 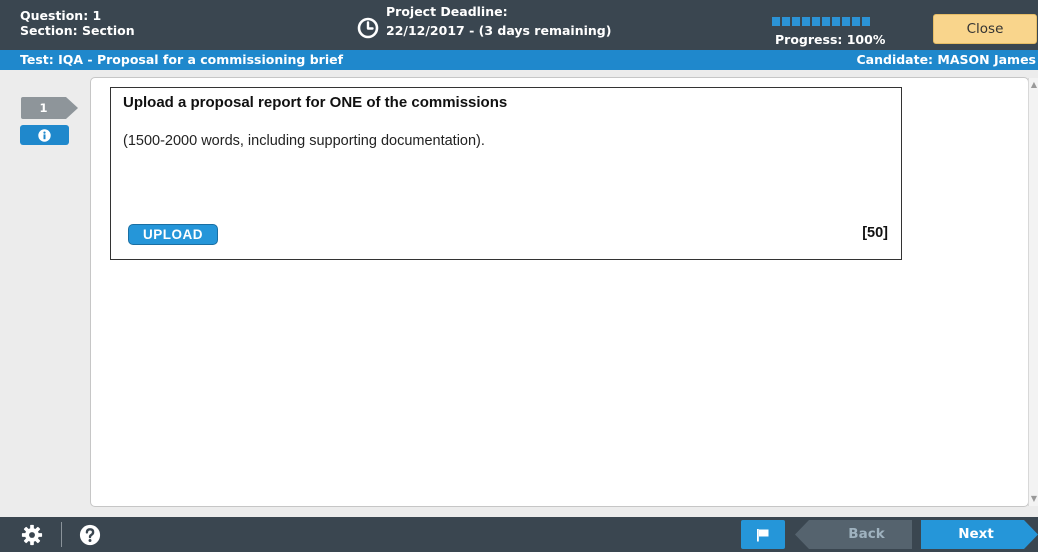 I want to click on scroll-up-arrow-icon: ▲, so click(x=1033, y=85).